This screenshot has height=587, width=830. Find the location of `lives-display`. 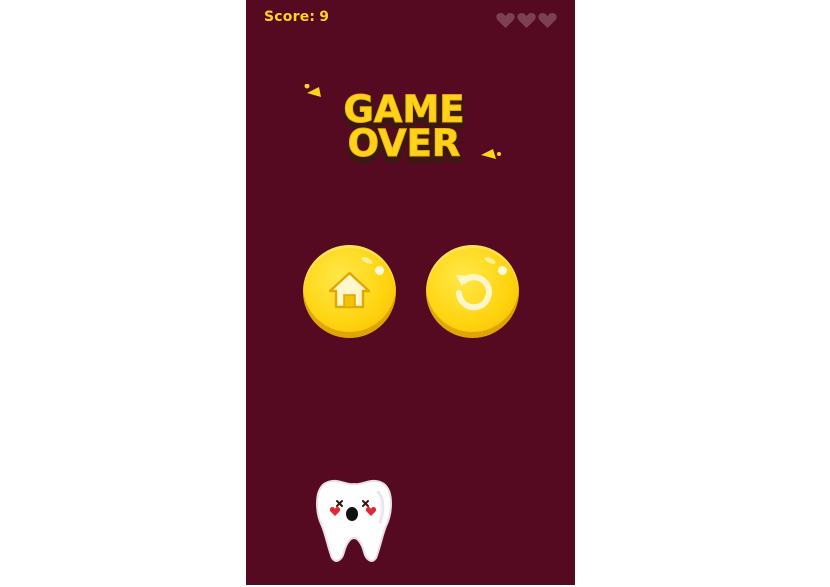

lives-display is located at coordinates (526, 20).